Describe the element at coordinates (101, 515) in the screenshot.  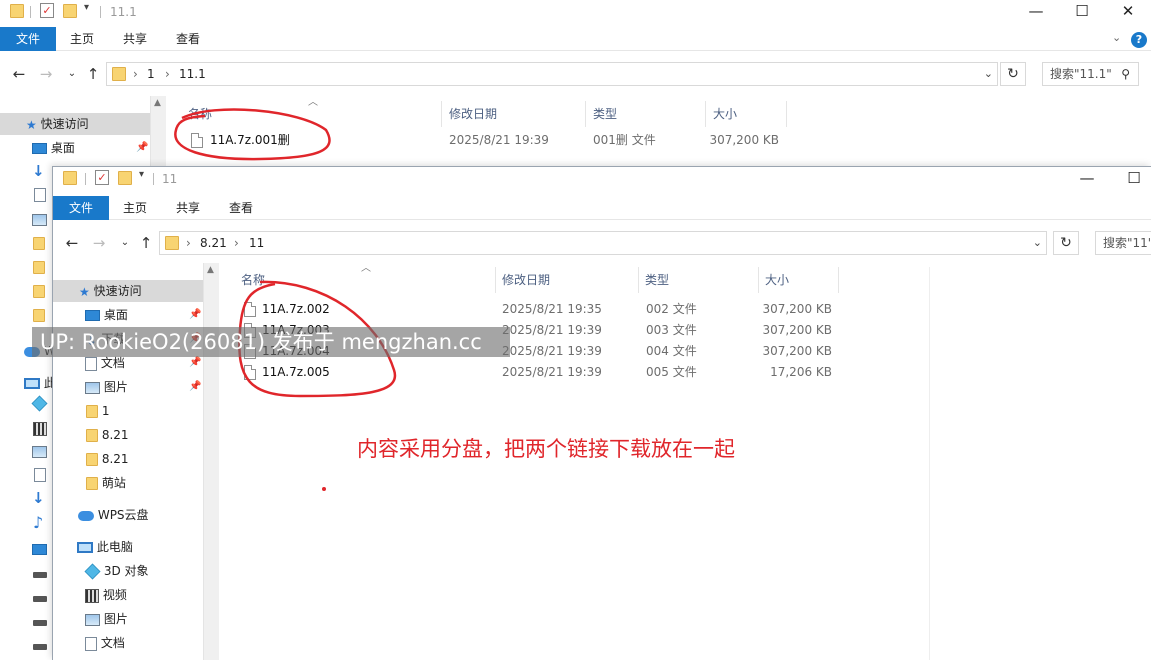
I see `sidebar-item-wps-cloud: WPS云盘` at that location.